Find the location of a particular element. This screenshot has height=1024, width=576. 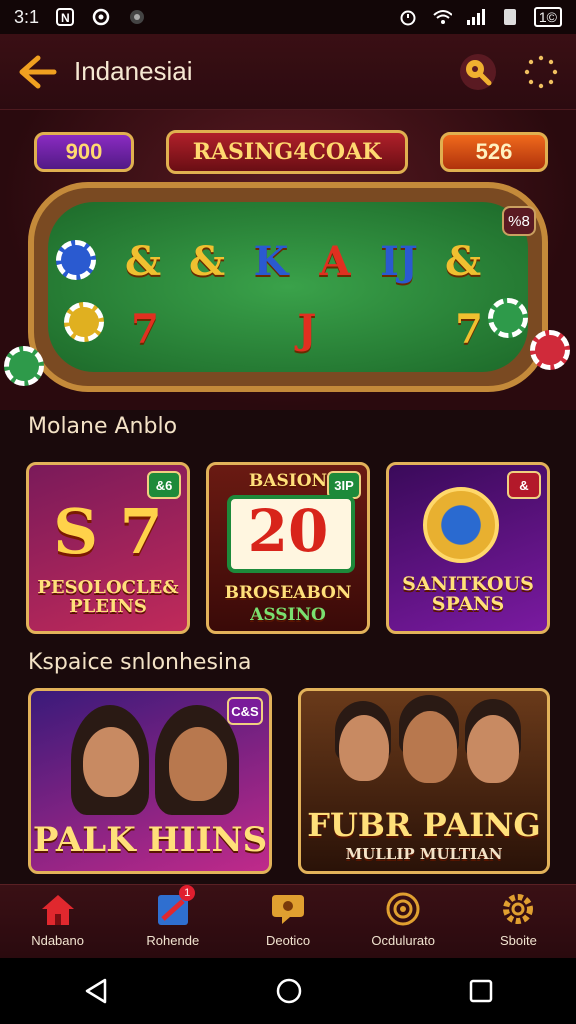

game-tile: C&S PALK HIINS is located at coordinates (150, 781).